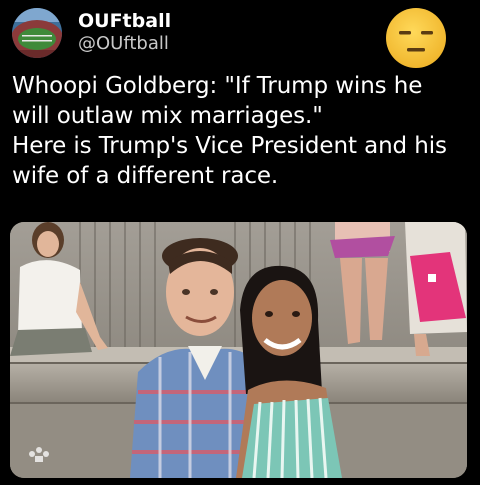 This screenshot has height=485, width=480. I want to click on tweet-line: wife of a different race., so click(145, 176).